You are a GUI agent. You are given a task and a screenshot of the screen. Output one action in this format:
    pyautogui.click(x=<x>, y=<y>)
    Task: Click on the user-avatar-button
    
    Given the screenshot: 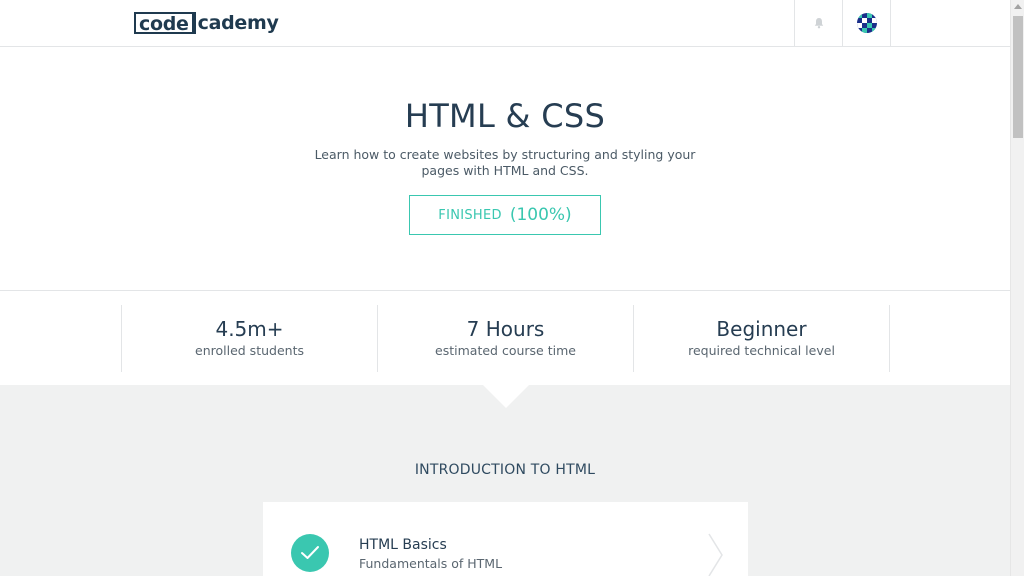 What is the action you would take?
    pyautogui.click(x=866, y=23)
    